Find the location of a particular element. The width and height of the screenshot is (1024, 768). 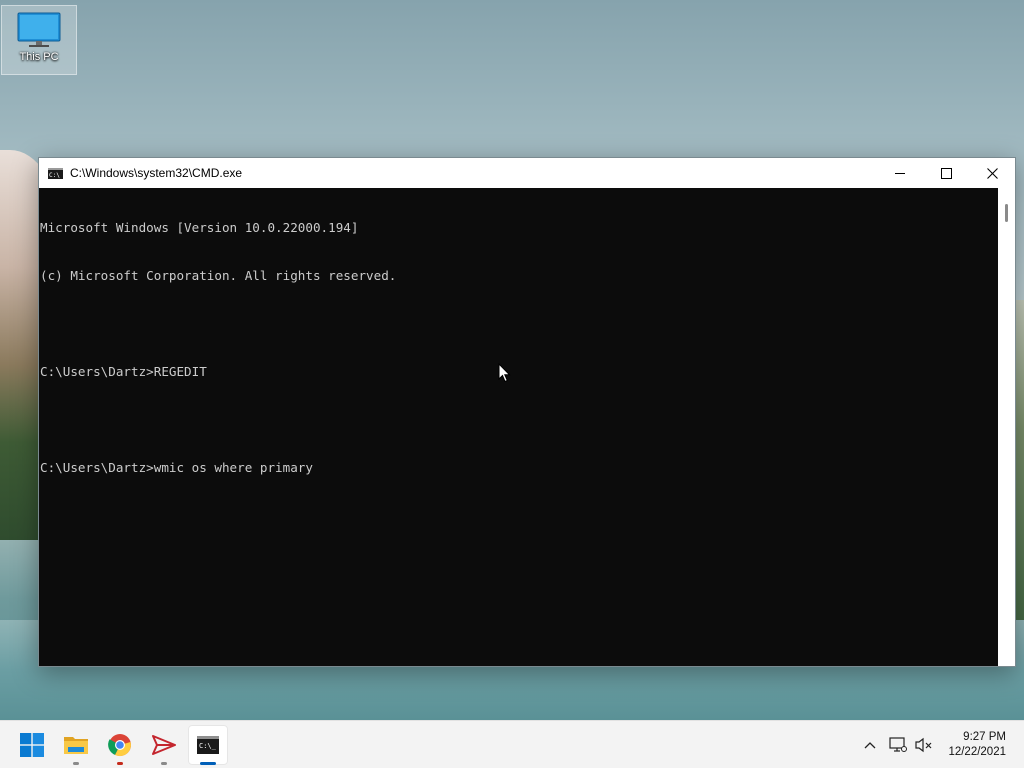

monitor-icon is located at coordinates (39, 29).